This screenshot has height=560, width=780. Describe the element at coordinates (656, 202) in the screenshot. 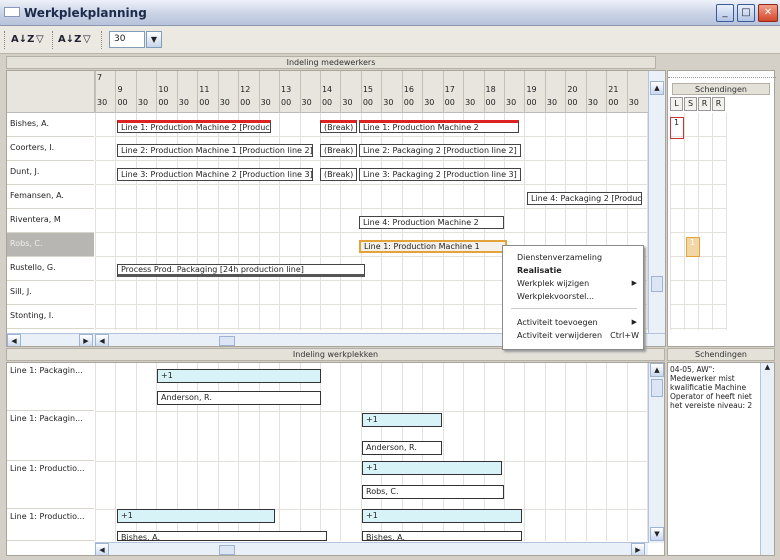

I see `top-vertical-scrollbar: ▲` at that location.